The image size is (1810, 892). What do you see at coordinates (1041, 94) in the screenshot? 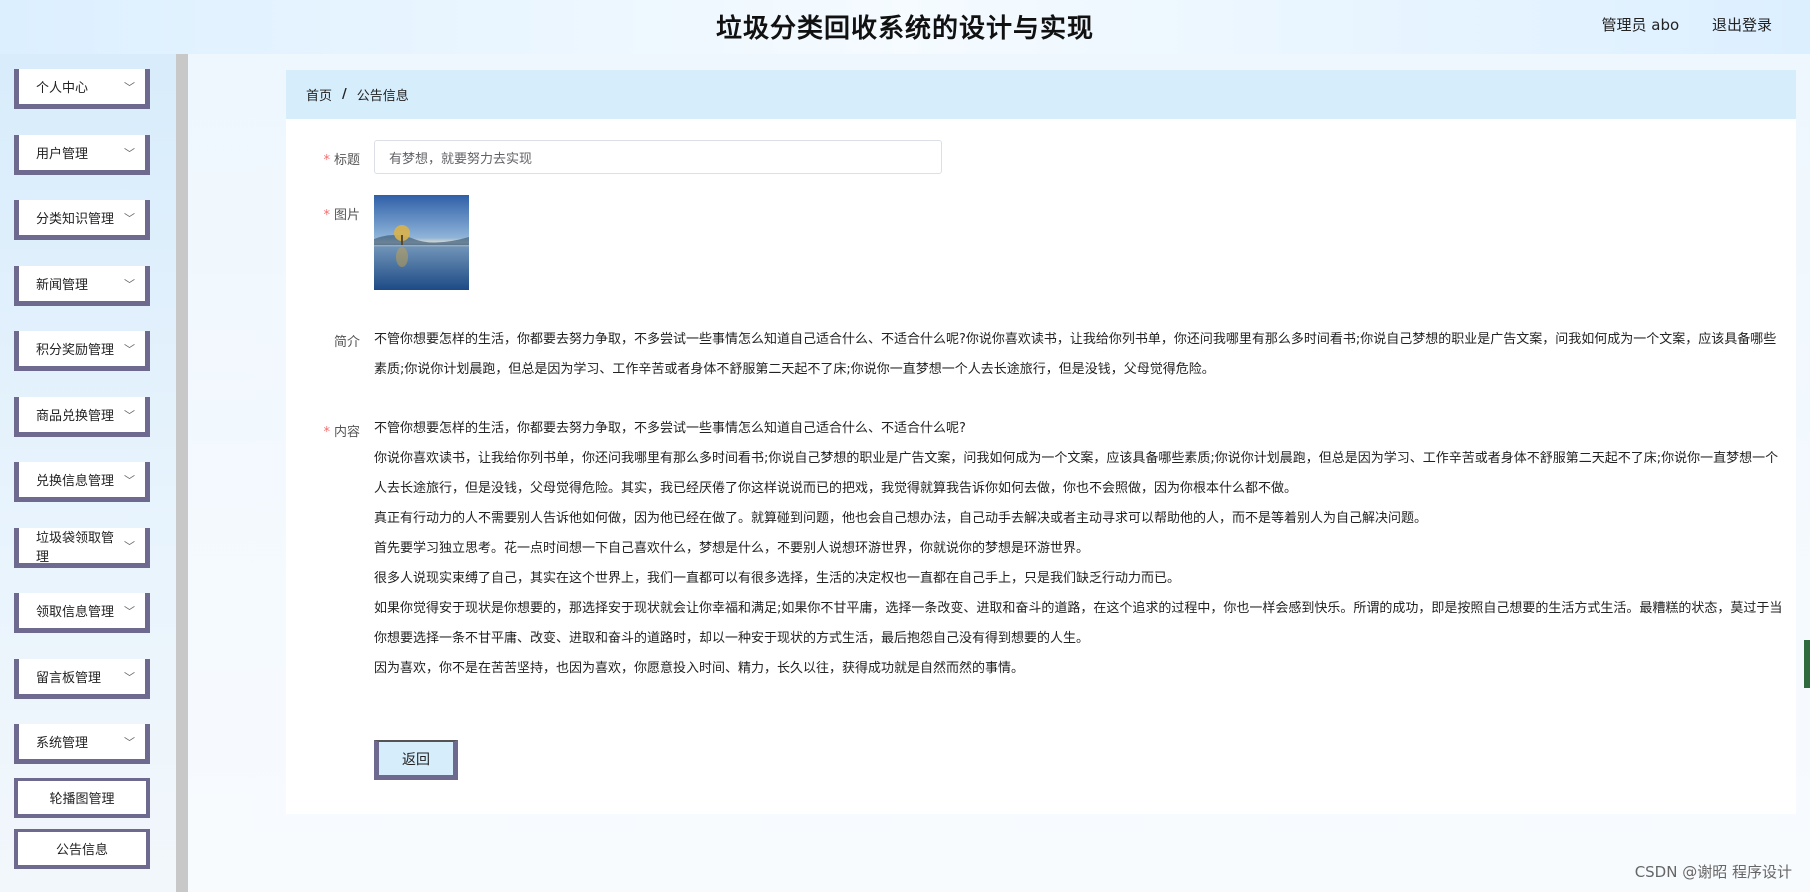
I see `breadcrumb: 首页 / 公告信息` at bounding box center [1041, 94].